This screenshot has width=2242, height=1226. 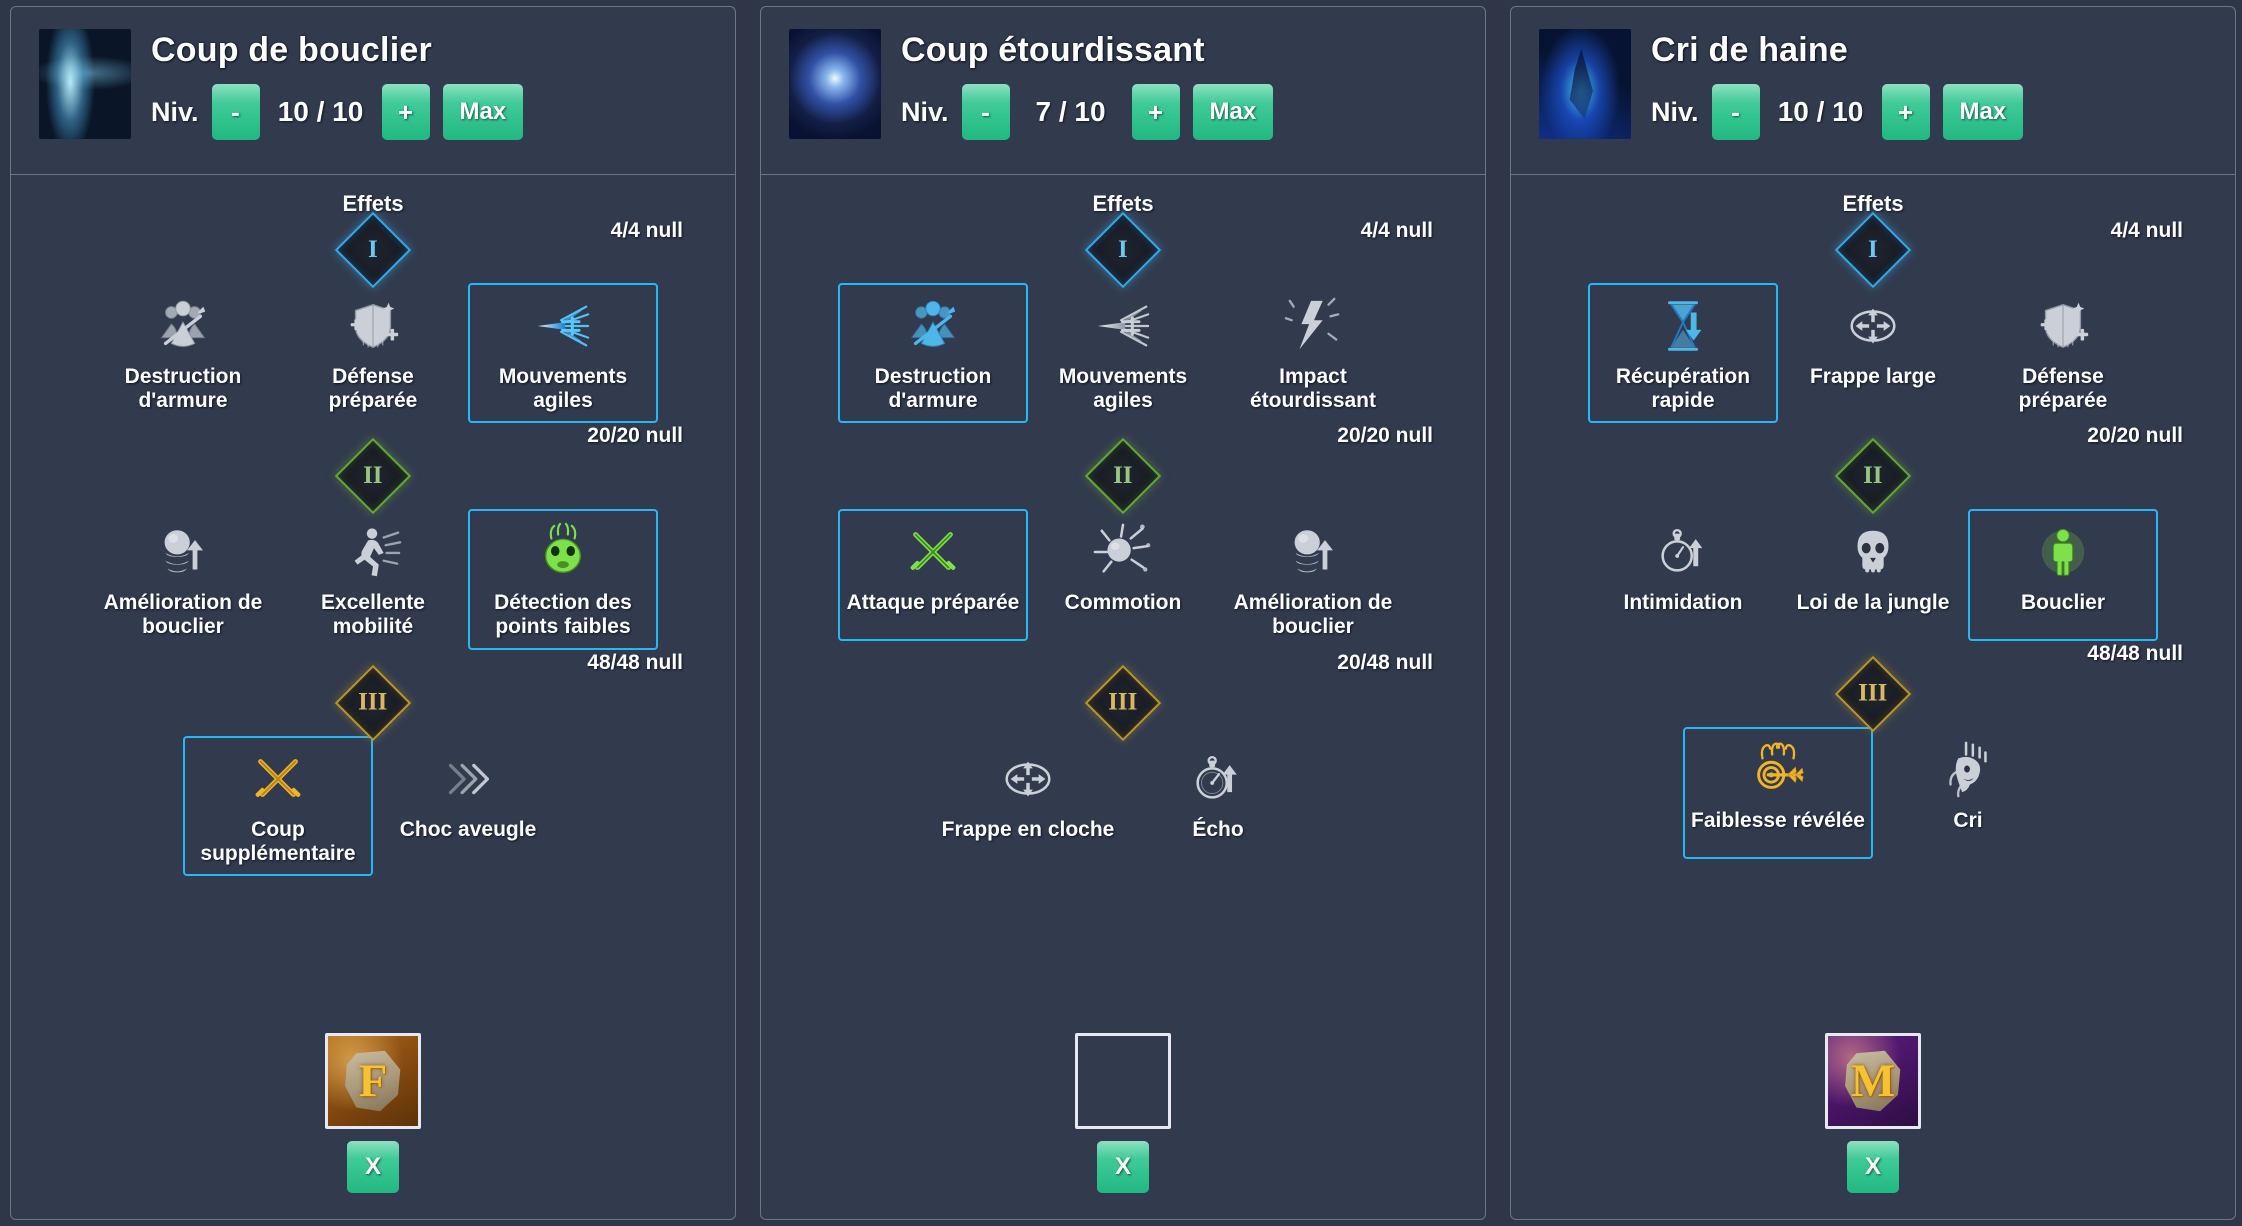 What do you see at coordinates (278, 779) in the screenshot?
I see `extra-strike-icon` at bounding box center [278, 779].